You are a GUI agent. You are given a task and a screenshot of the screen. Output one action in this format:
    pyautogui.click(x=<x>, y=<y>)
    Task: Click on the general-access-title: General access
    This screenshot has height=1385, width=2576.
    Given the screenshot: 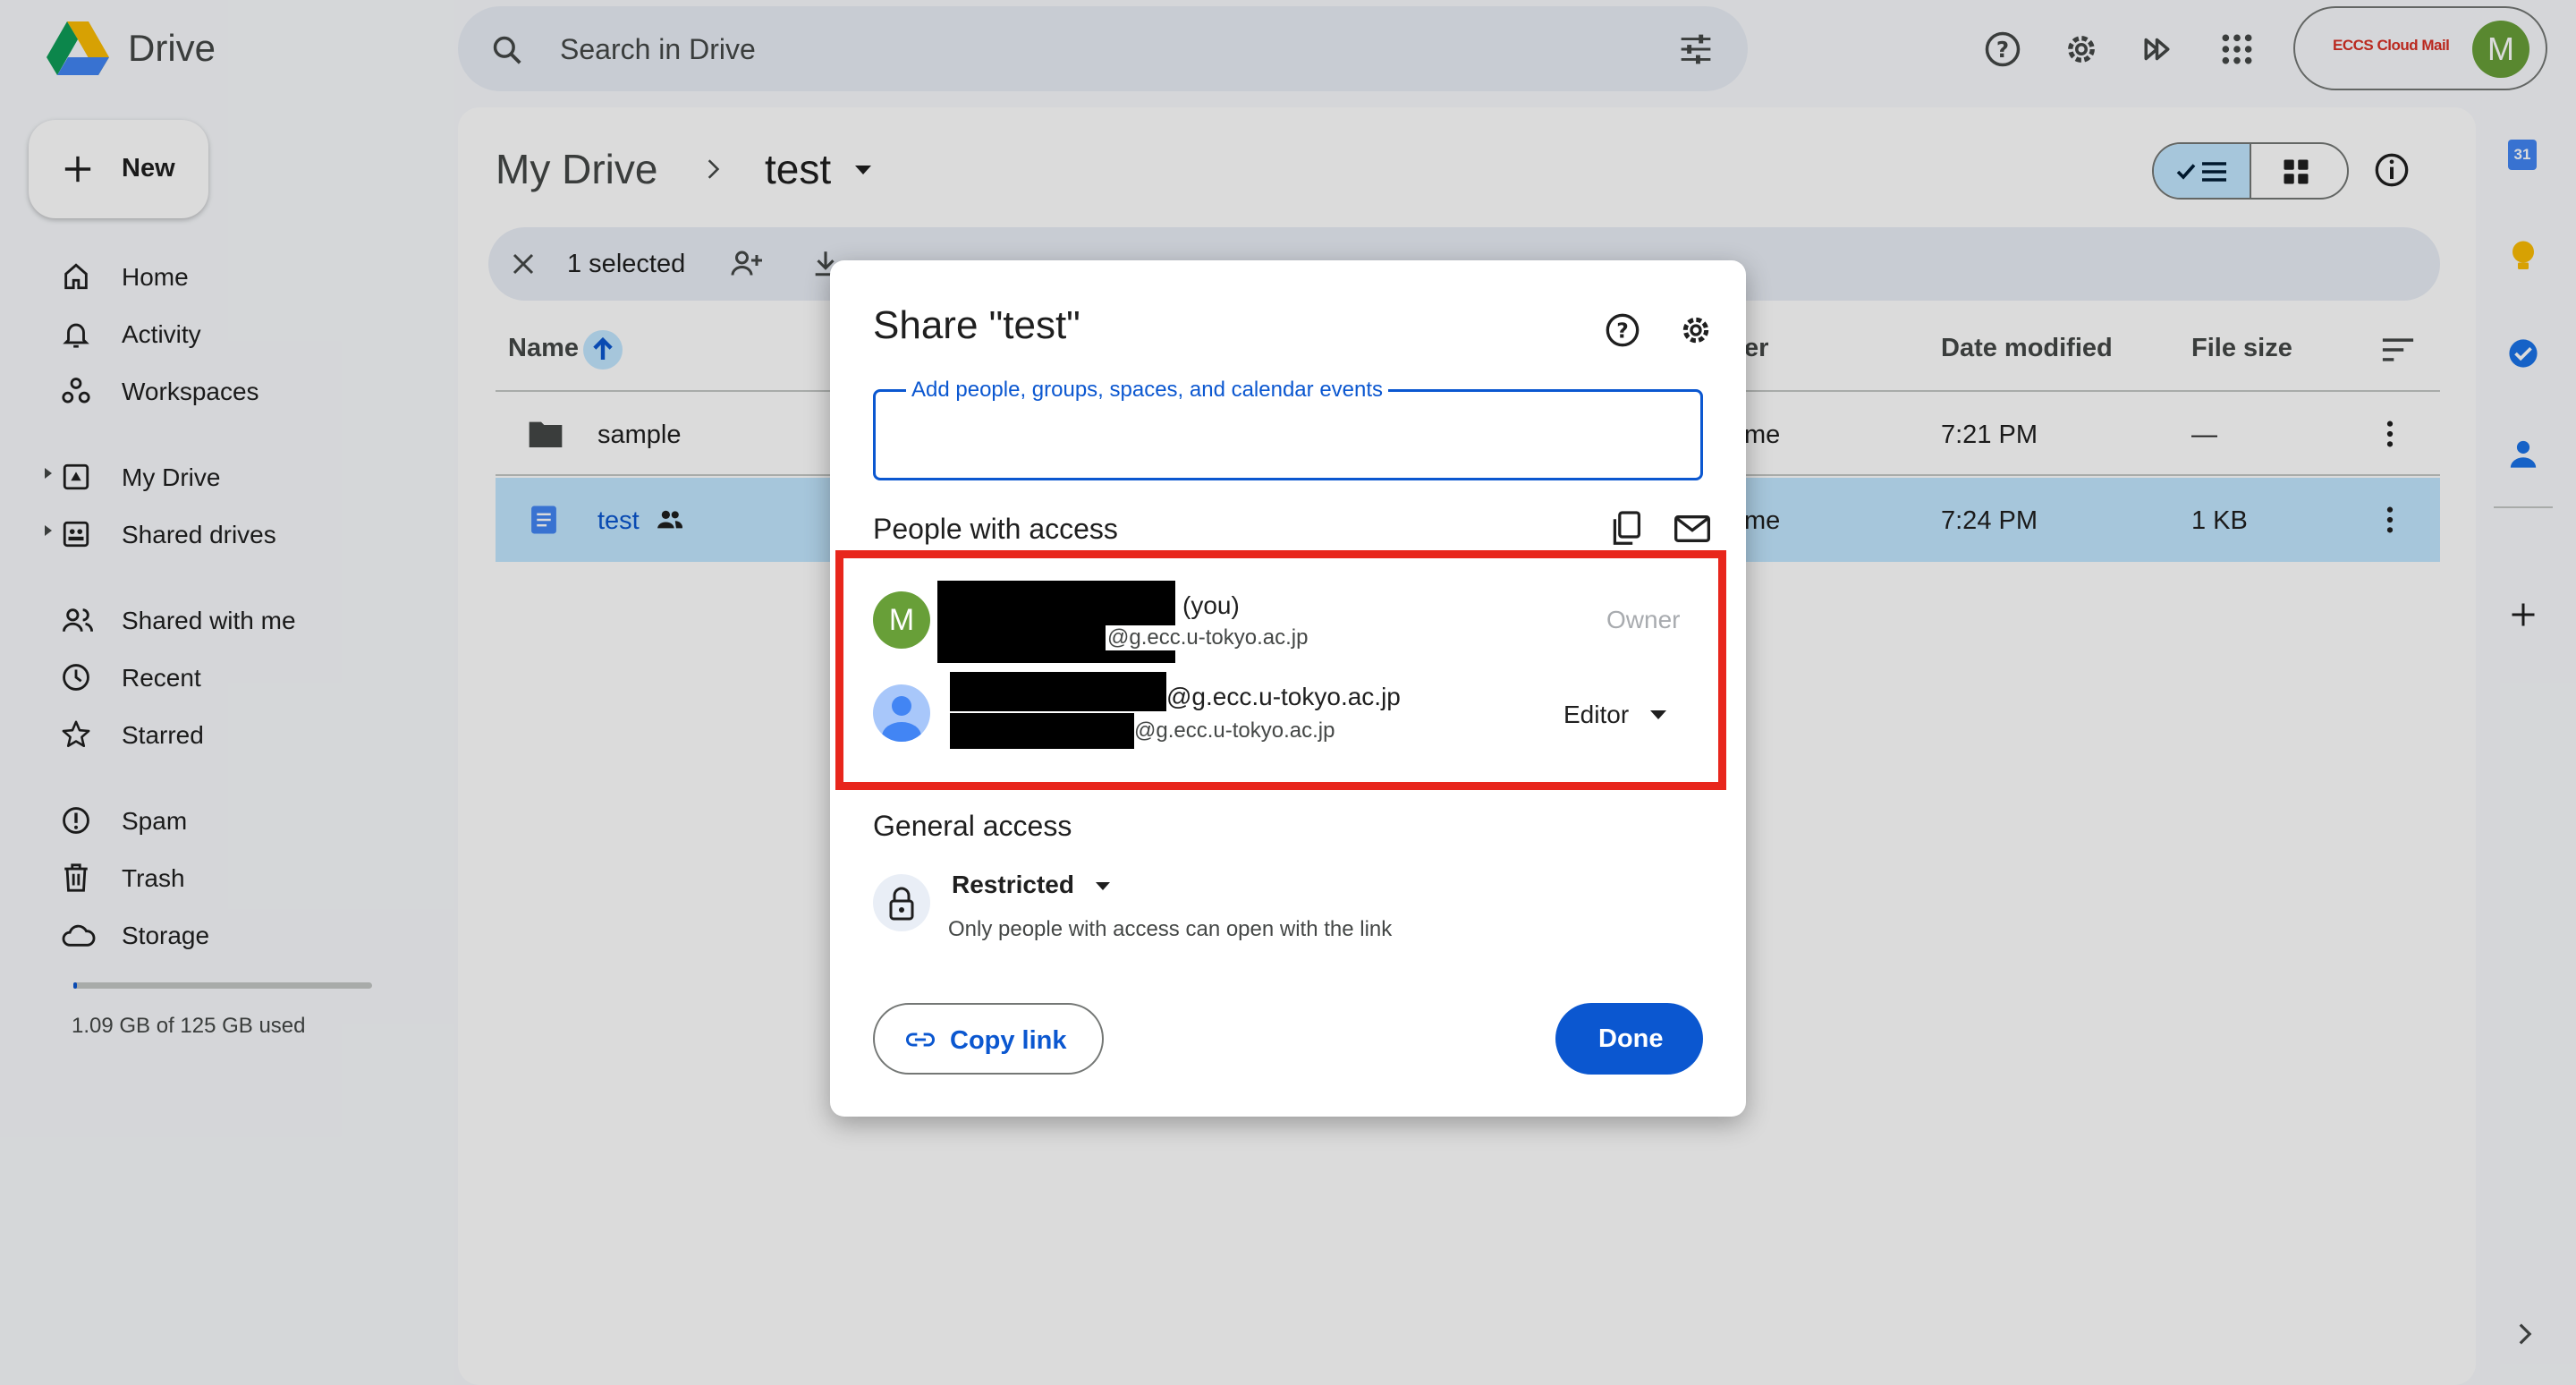 What is the action you would take?
    pyautogui.click(x=972, y=826)
    